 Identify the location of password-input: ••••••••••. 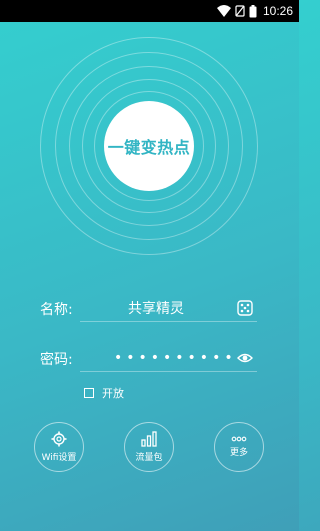
(158, 358).